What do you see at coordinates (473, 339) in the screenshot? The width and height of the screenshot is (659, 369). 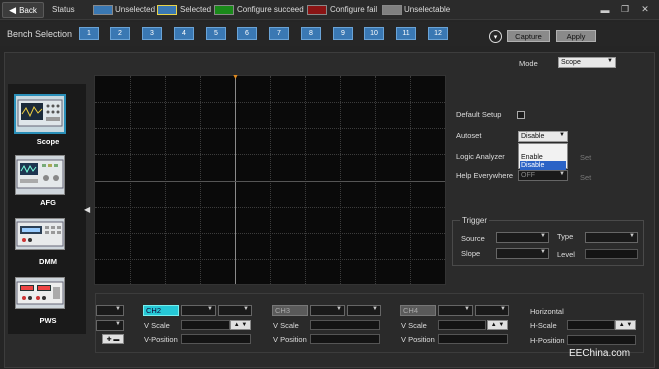 I see `ch4-vposition-slider` at bounding box center [473, 339].